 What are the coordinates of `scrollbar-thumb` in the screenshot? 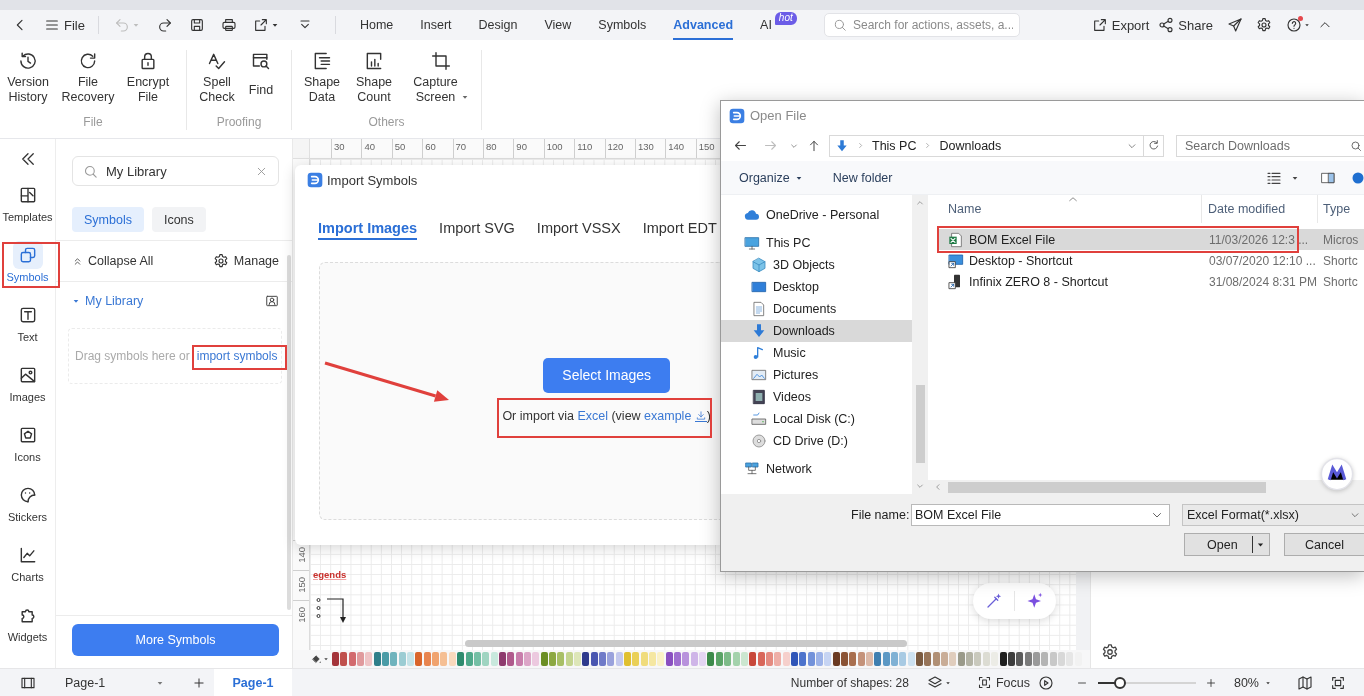 It's located at (920, 424).